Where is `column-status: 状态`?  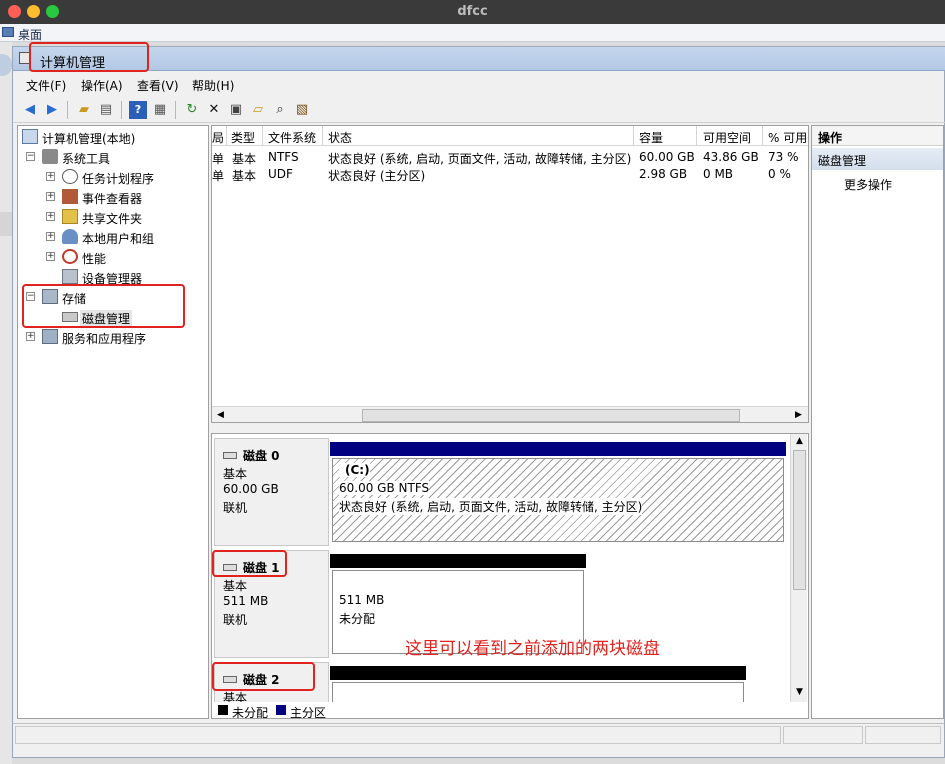
column-status: 状态 is located at coordinates (340, 137).